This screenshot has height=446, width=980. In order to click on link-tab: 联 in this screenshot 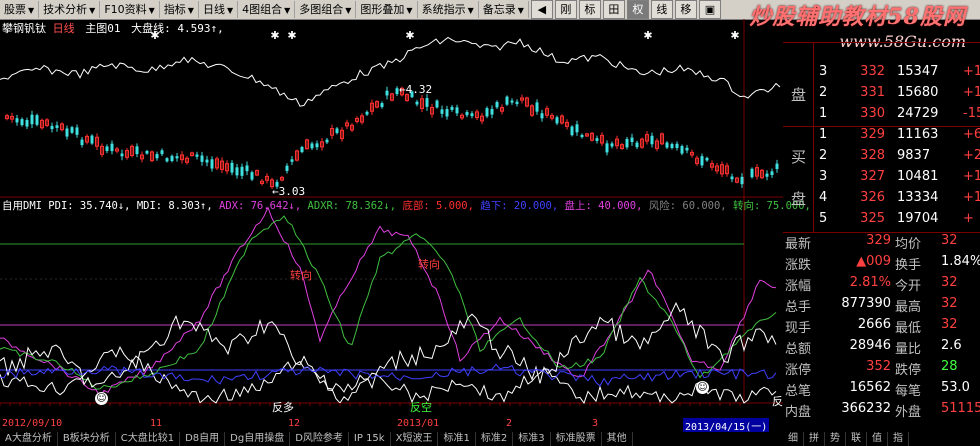, I will do `click(856, 439)`.